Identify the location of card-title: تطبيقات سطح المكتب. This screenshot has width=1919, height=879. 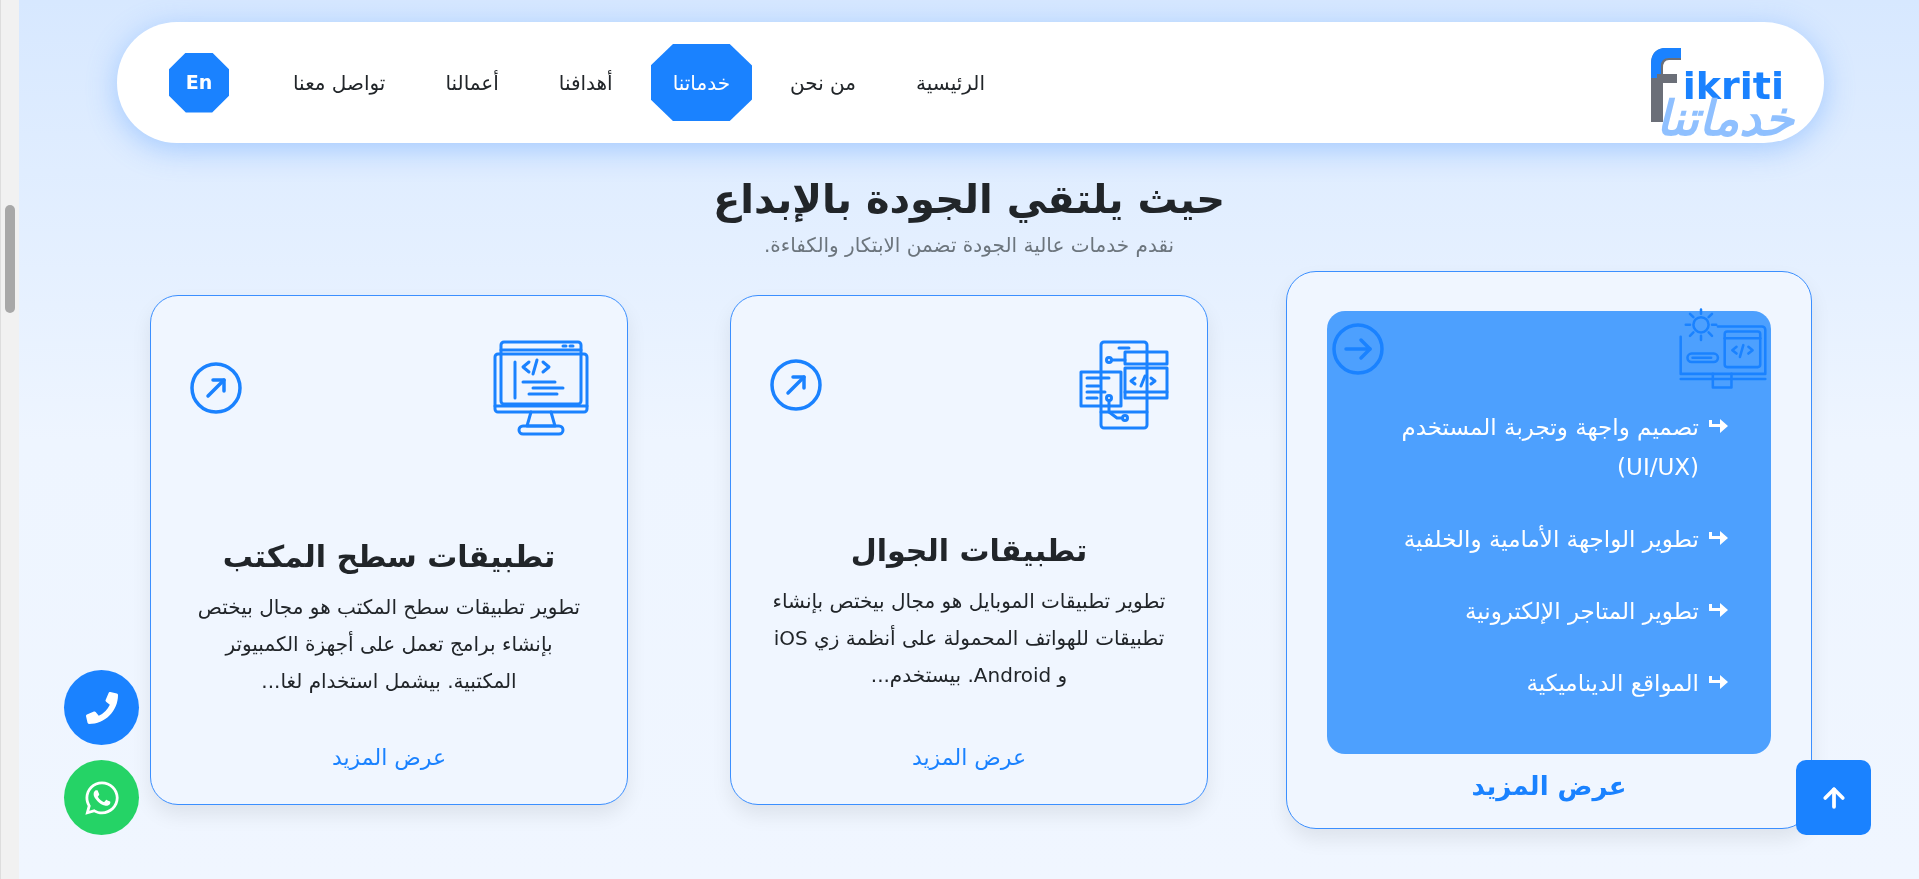
(389, 557).